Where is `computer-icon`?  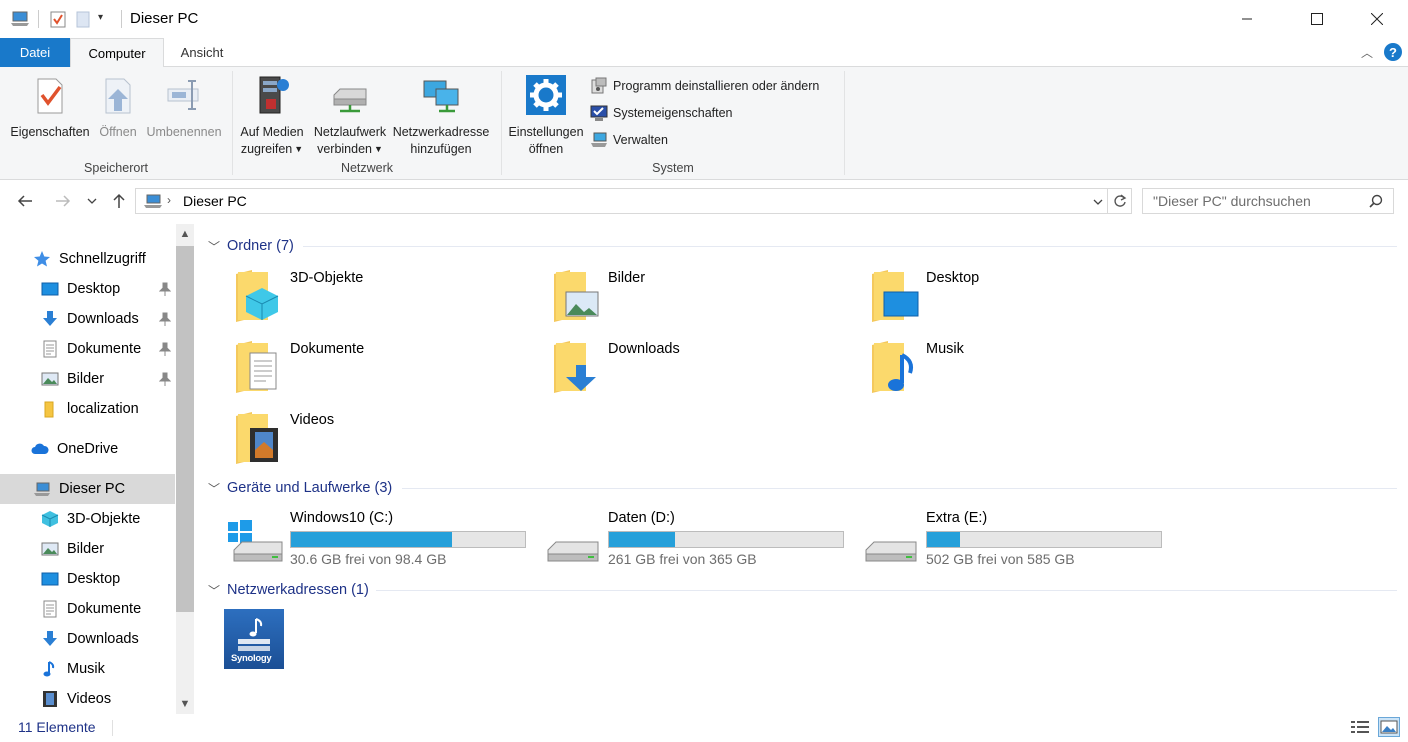 computer-icon is located at coordinates (20, 18).